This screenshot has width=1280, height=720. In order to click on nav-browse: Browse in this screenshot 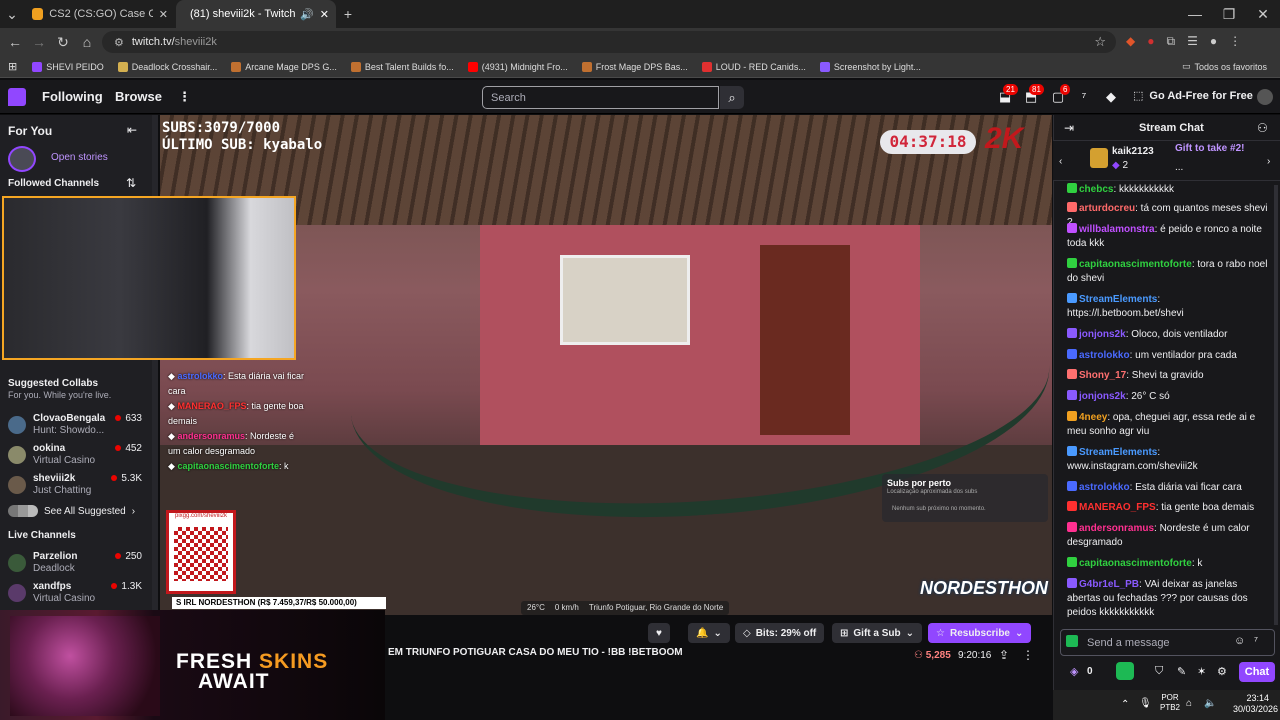, I will do `click(138, 96)`.